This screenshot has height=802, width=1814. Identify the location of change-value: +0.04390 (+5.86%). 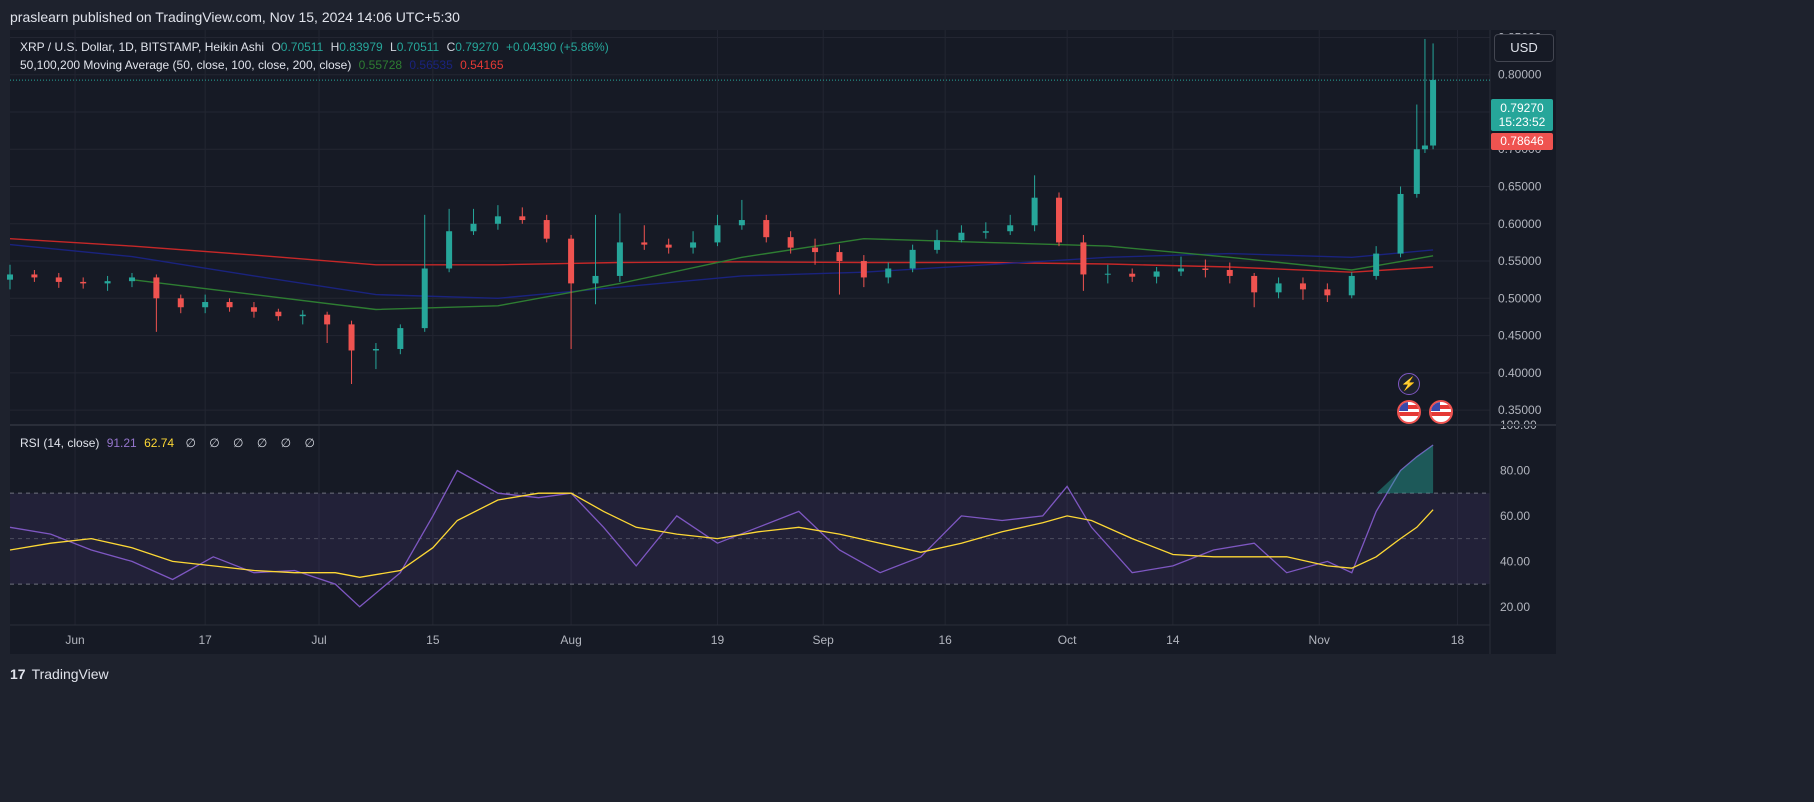
(557, 47).